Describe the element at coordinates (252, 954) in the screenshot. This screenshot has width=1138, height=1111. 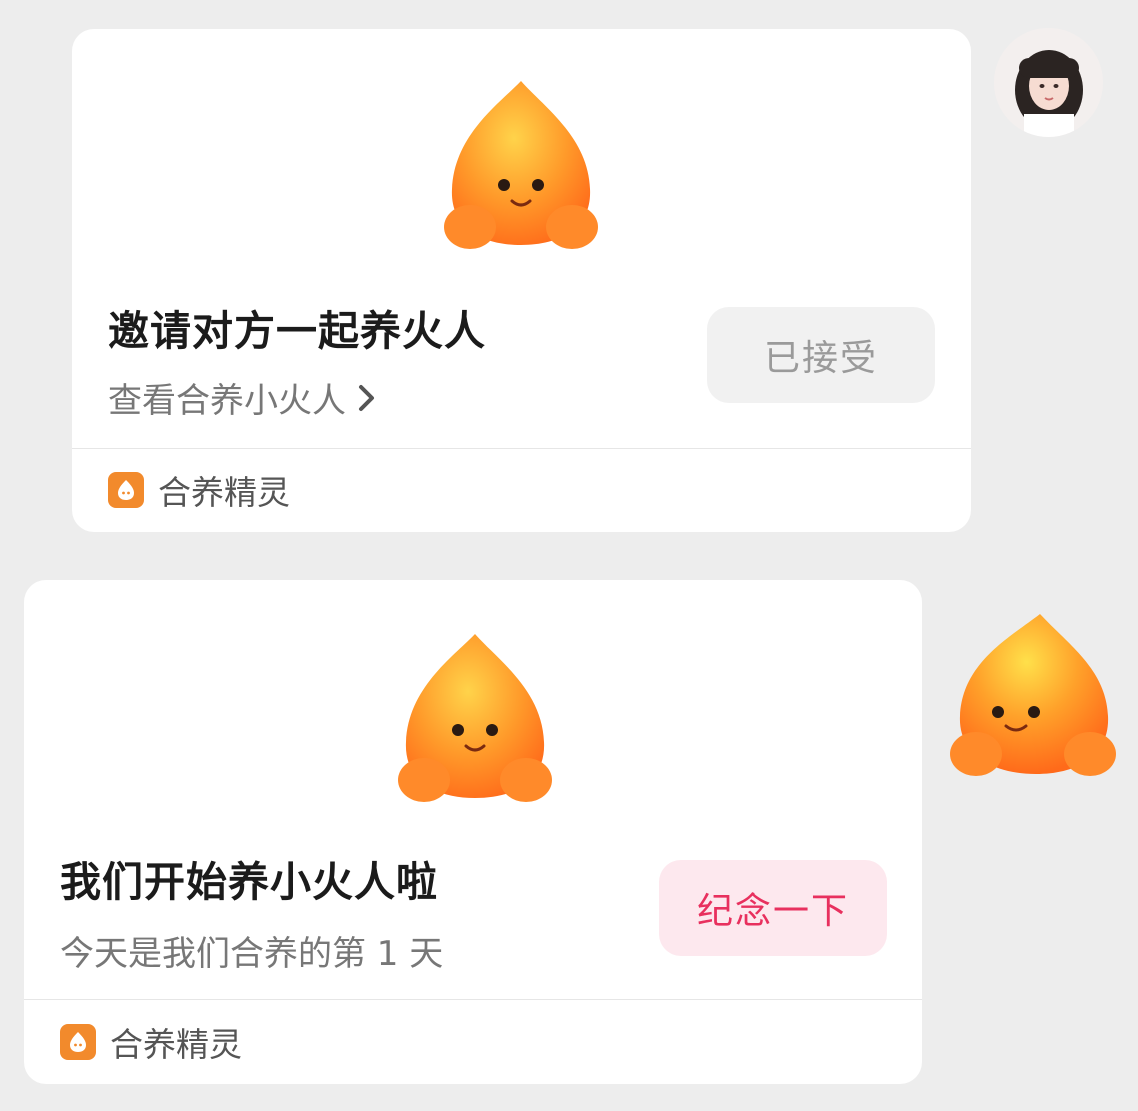
I see `card-subtitle: 今天是我们合养的第 1 天` at that location.